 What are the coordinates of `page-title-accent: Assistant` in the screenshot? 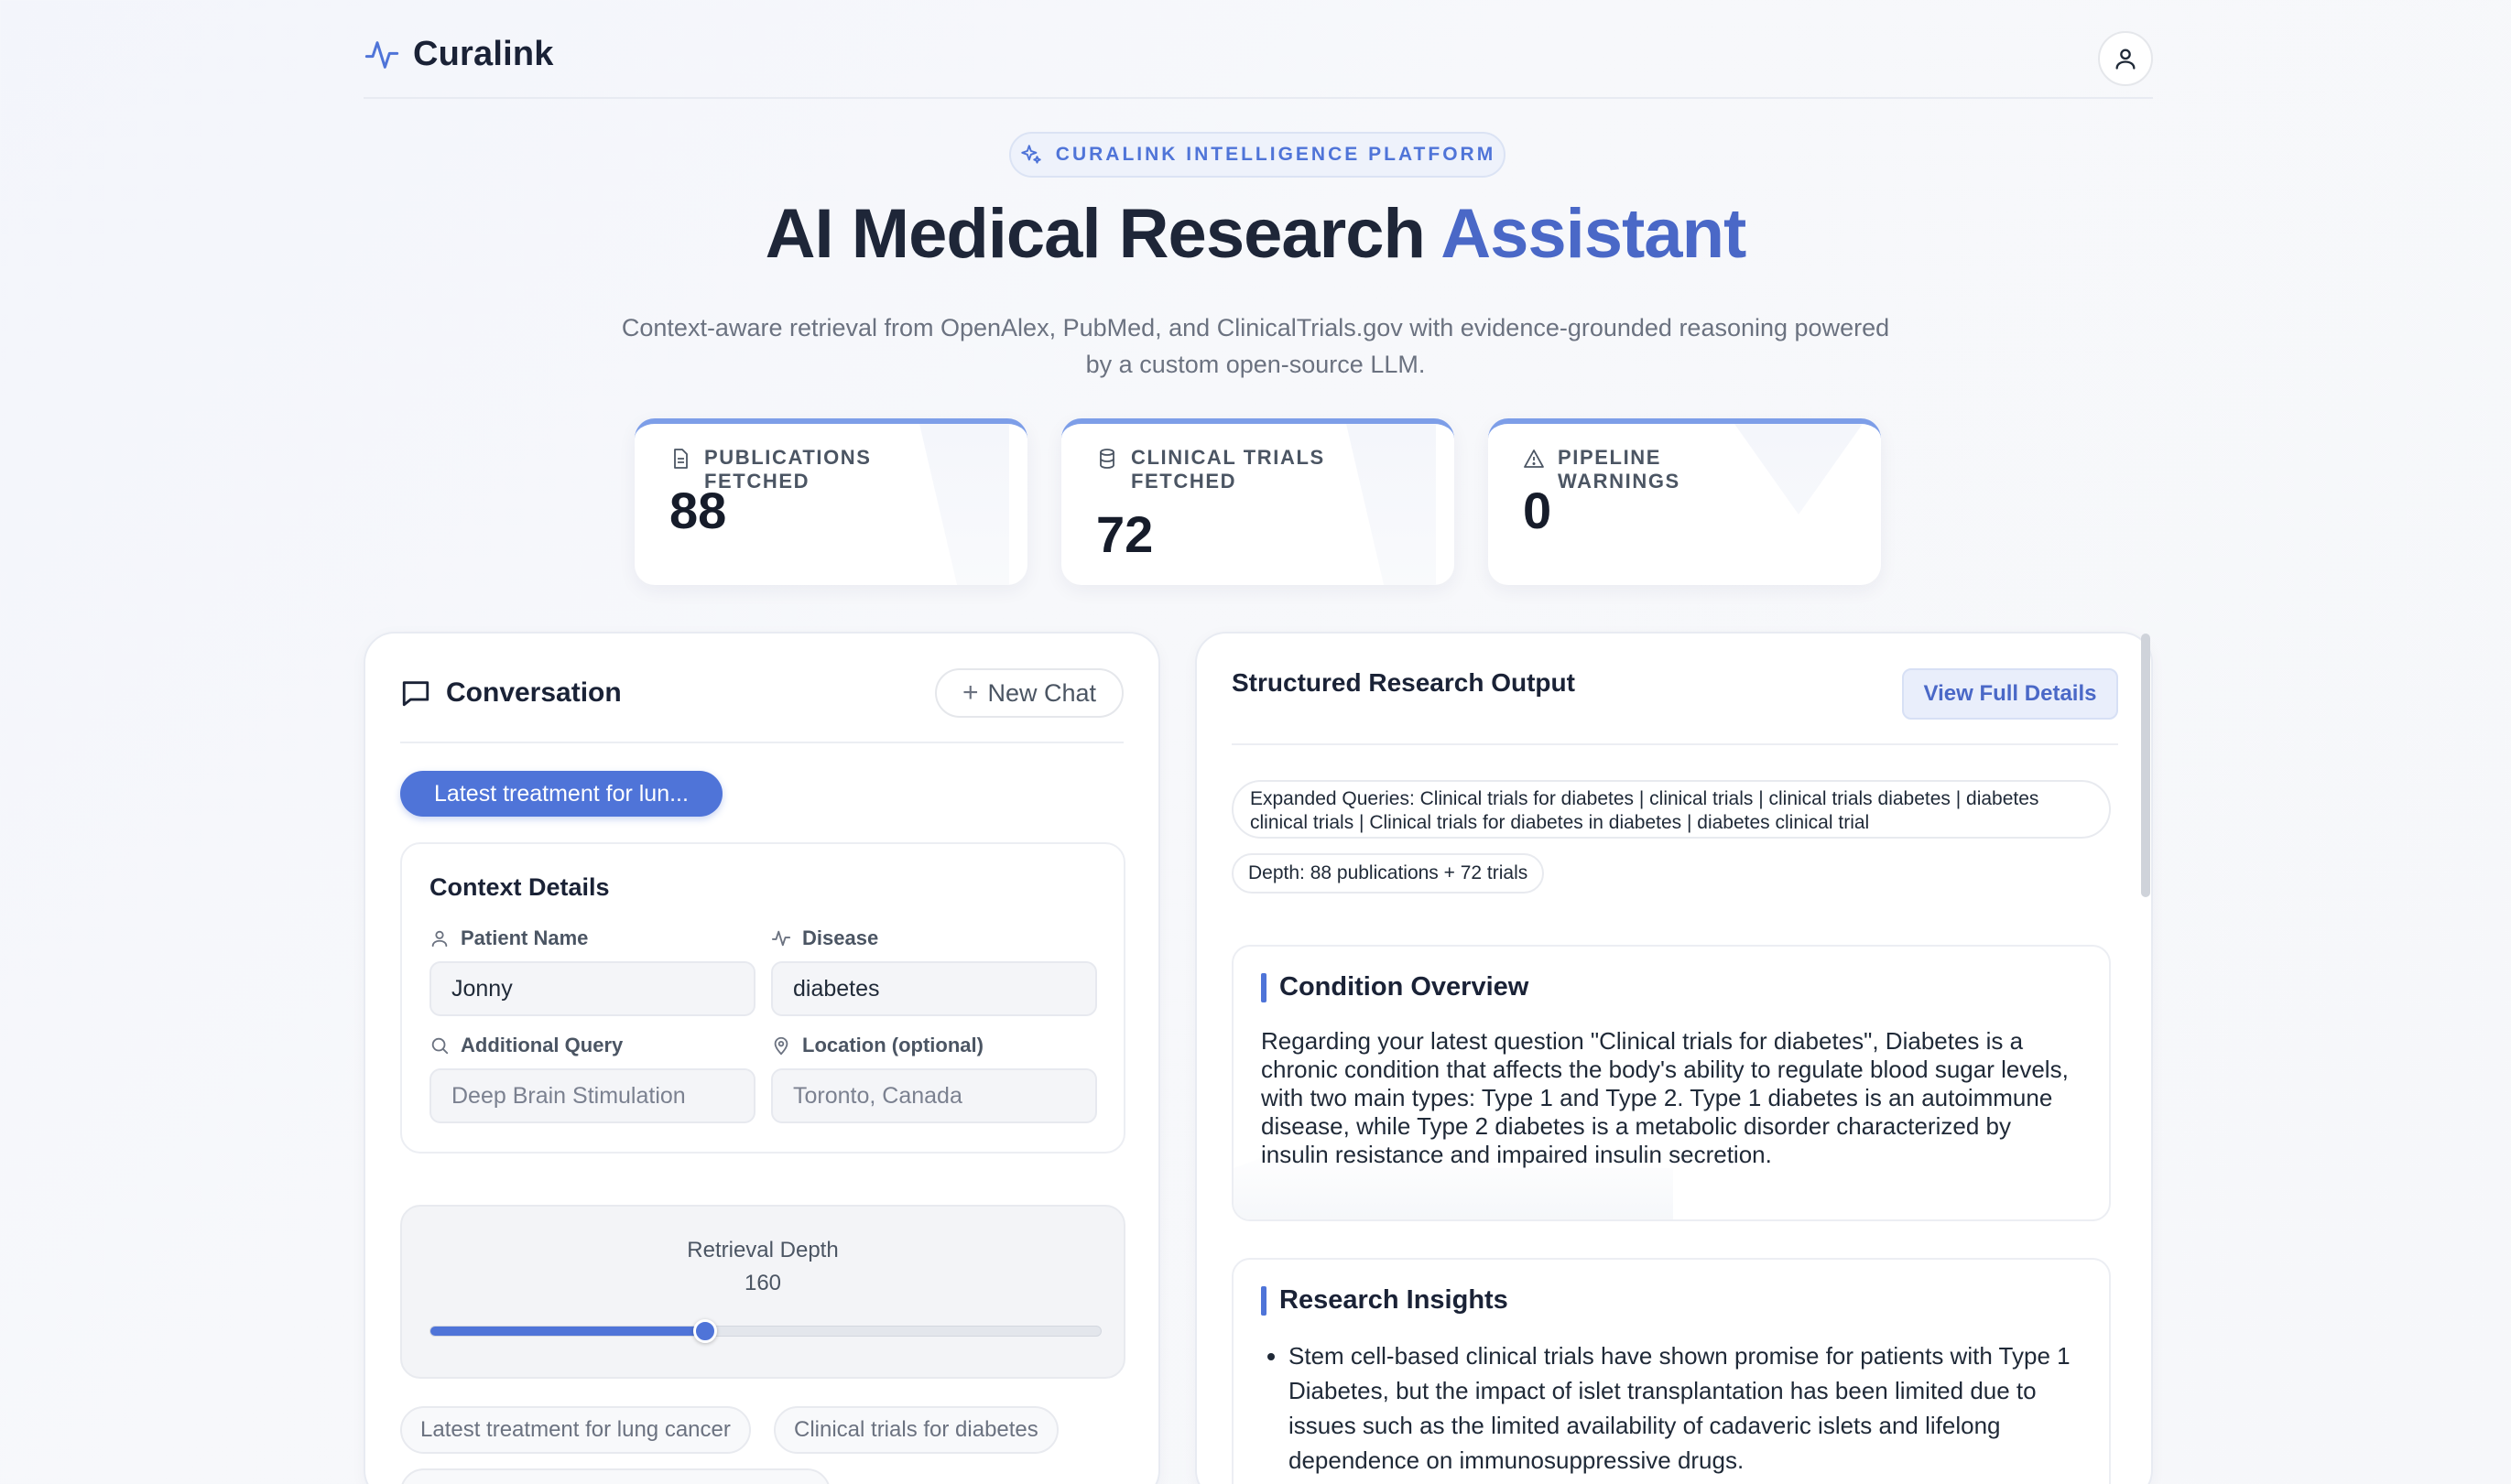 It's located at (1593, 234).